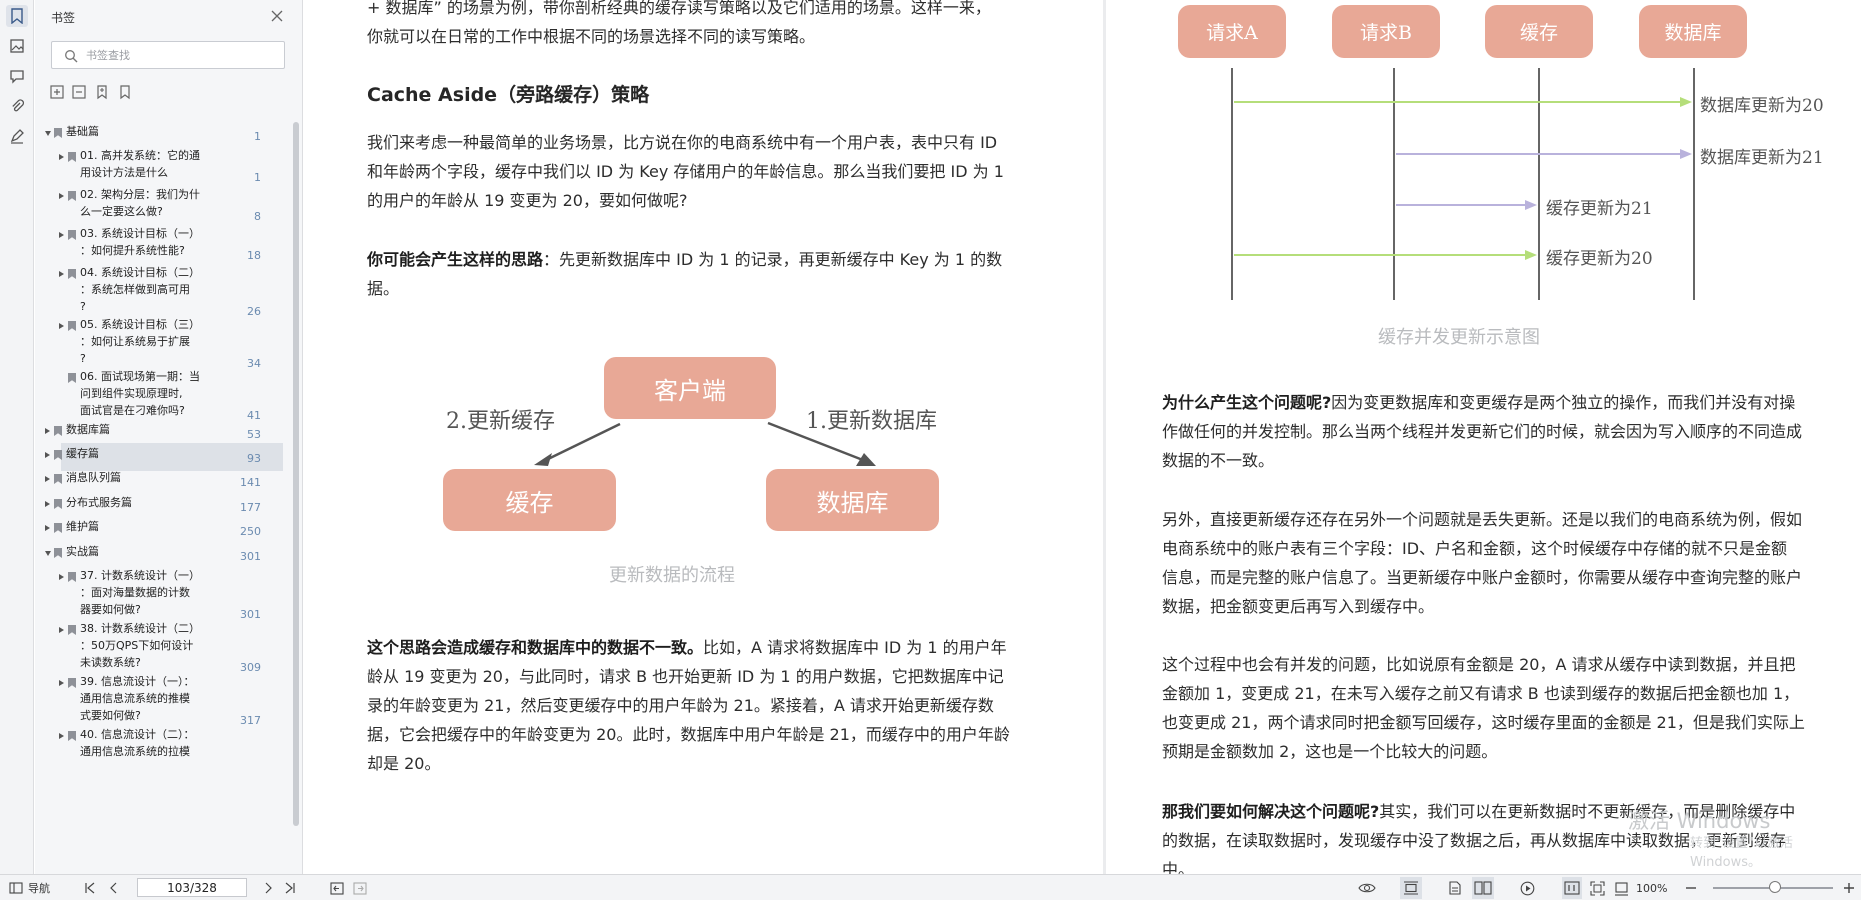 The image size is (1861, 900). I want to click on bookmark-label: 实战篇, so click(82, 551).